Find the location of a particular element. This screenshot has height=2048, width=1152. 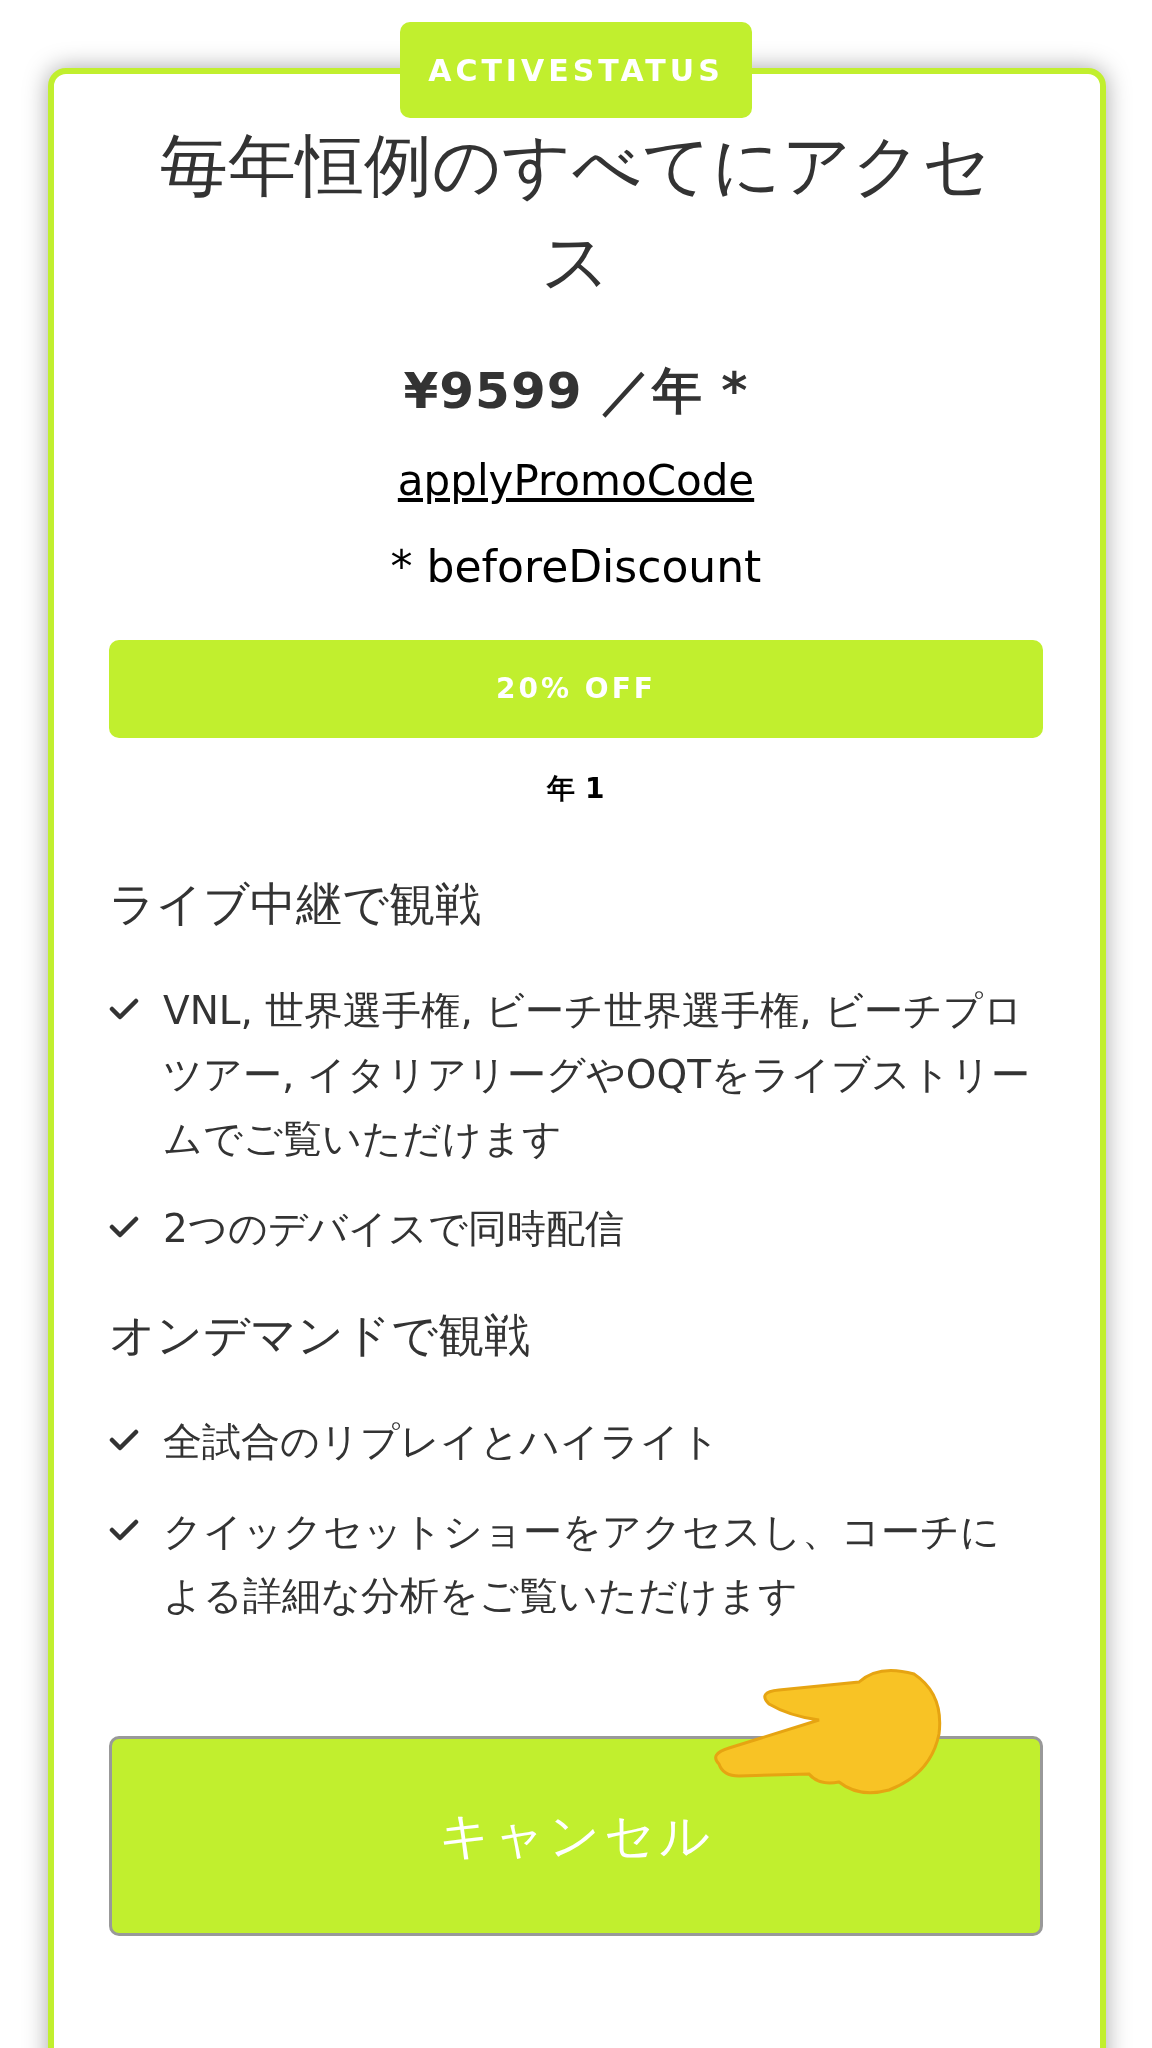

feature-text: クイックセットショーをアクセスし、コーチによる詳細な分析をご覧いただけます is located at coordinates (582, 1564).